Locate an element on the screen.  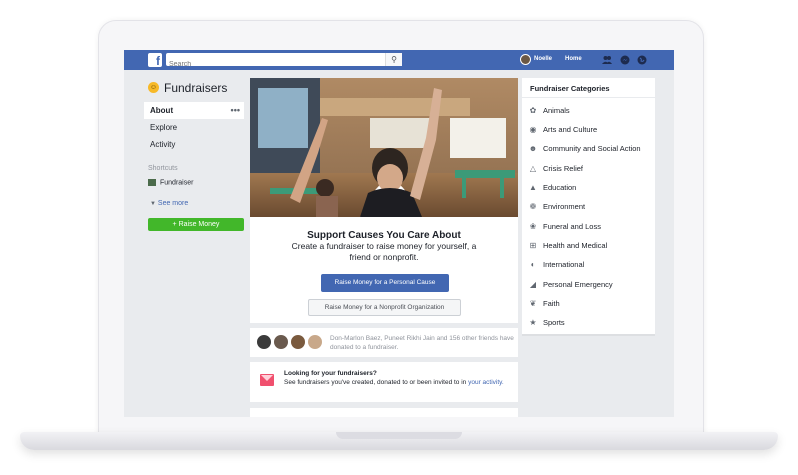
category-education: ▲ Education is located at coordinates (590, 188).